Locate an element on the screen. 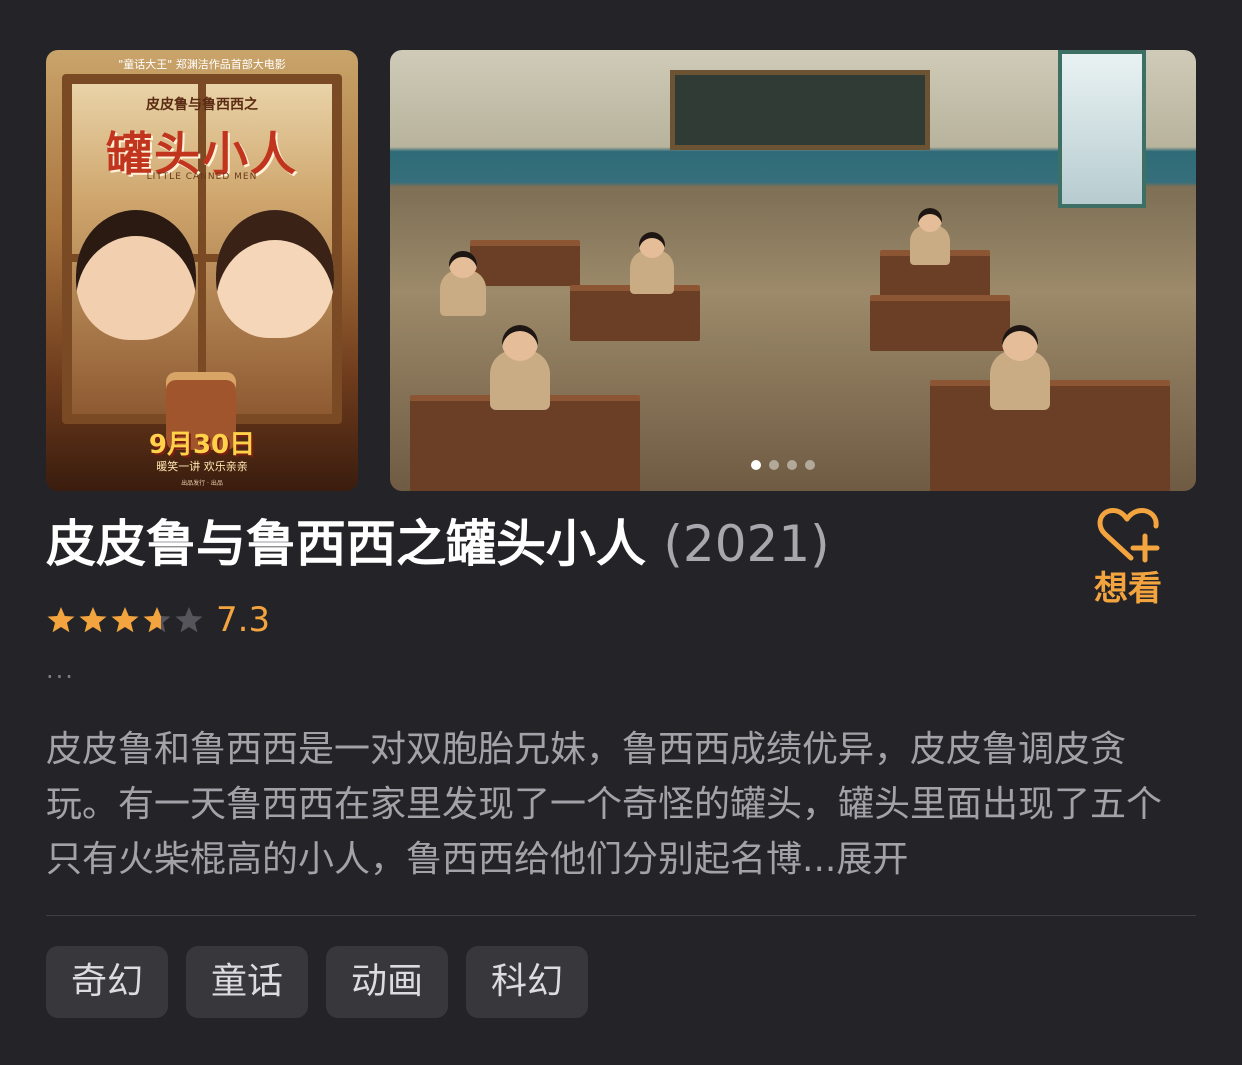 The image size is (1242, 1065). carousel-page-indicator is located at coordinates (783, 465).